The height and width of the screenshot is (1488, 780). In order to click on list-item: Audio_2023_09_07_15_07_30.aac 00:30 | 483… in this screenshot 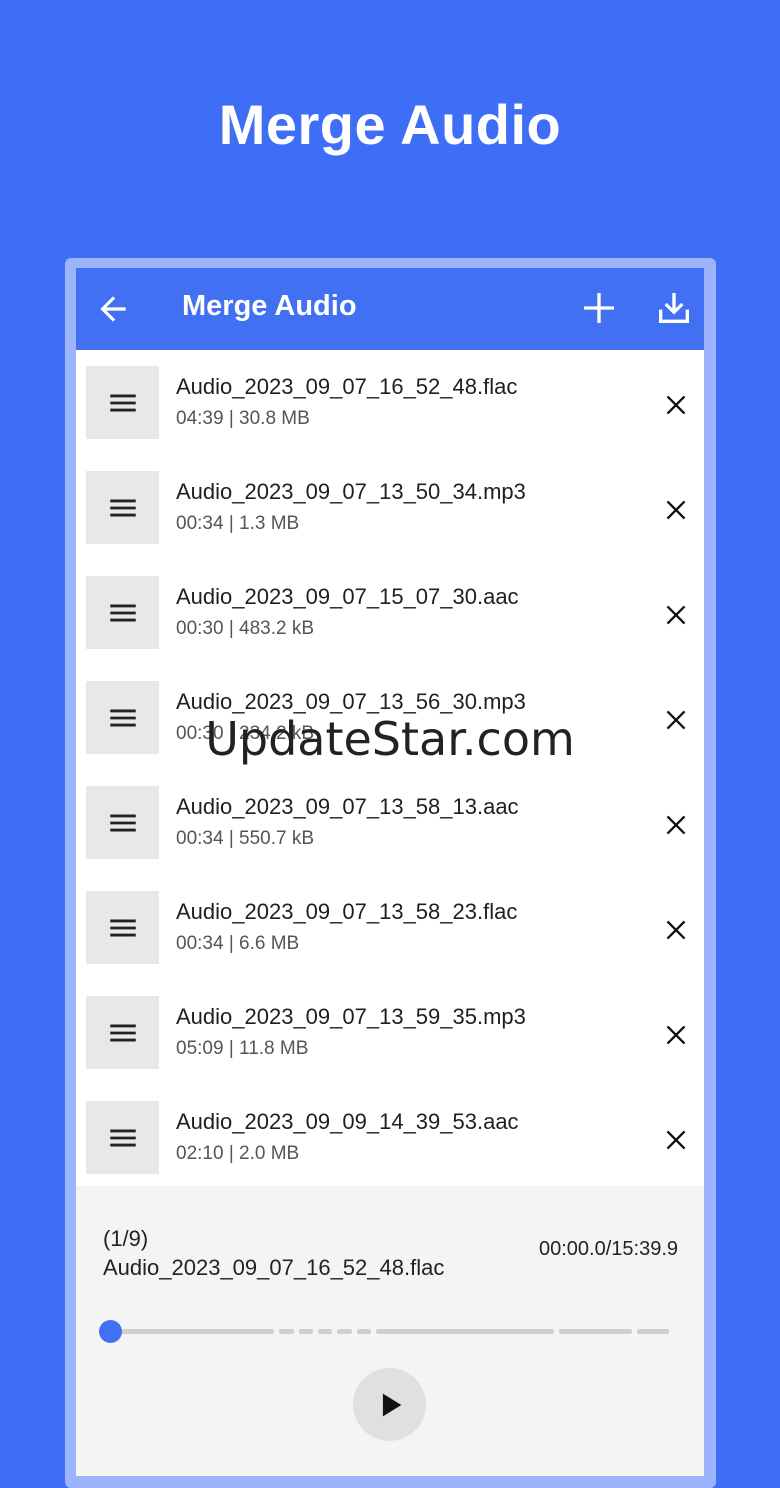, I will do `click(390, 612)`.